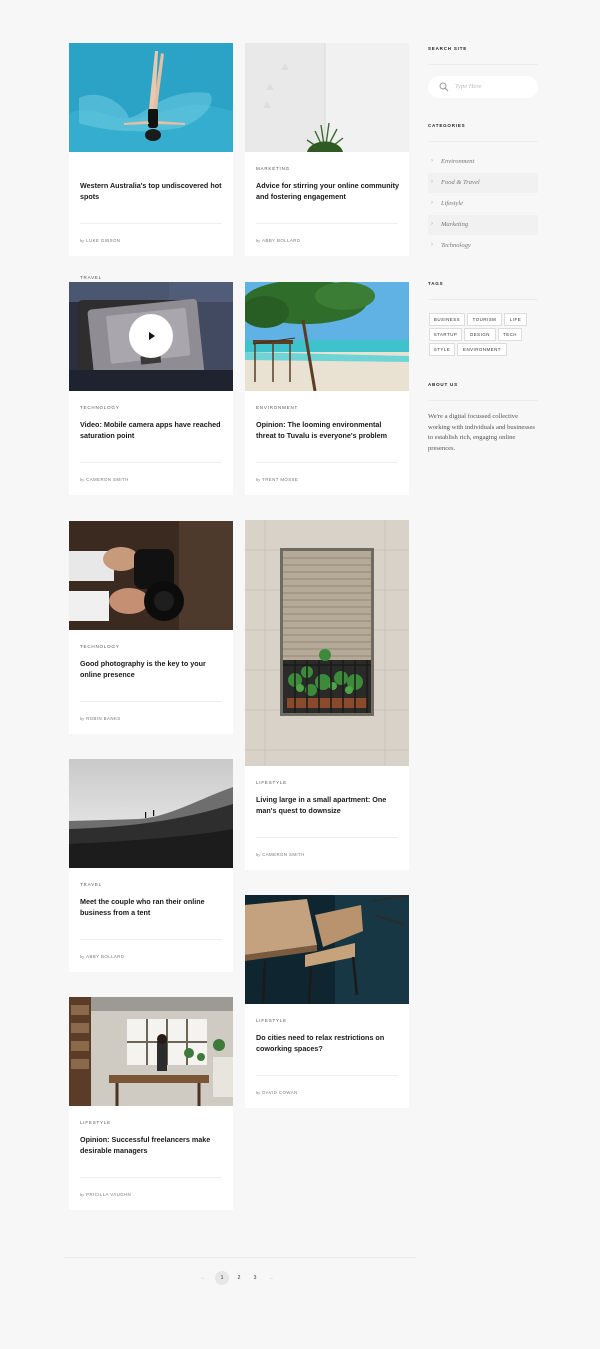 This screenshot has width=600, height=1349. What do you see at coordinates (482, 349) in the screenshot?
I see `tag-environment: Environment` at bounding box center [482, 349].